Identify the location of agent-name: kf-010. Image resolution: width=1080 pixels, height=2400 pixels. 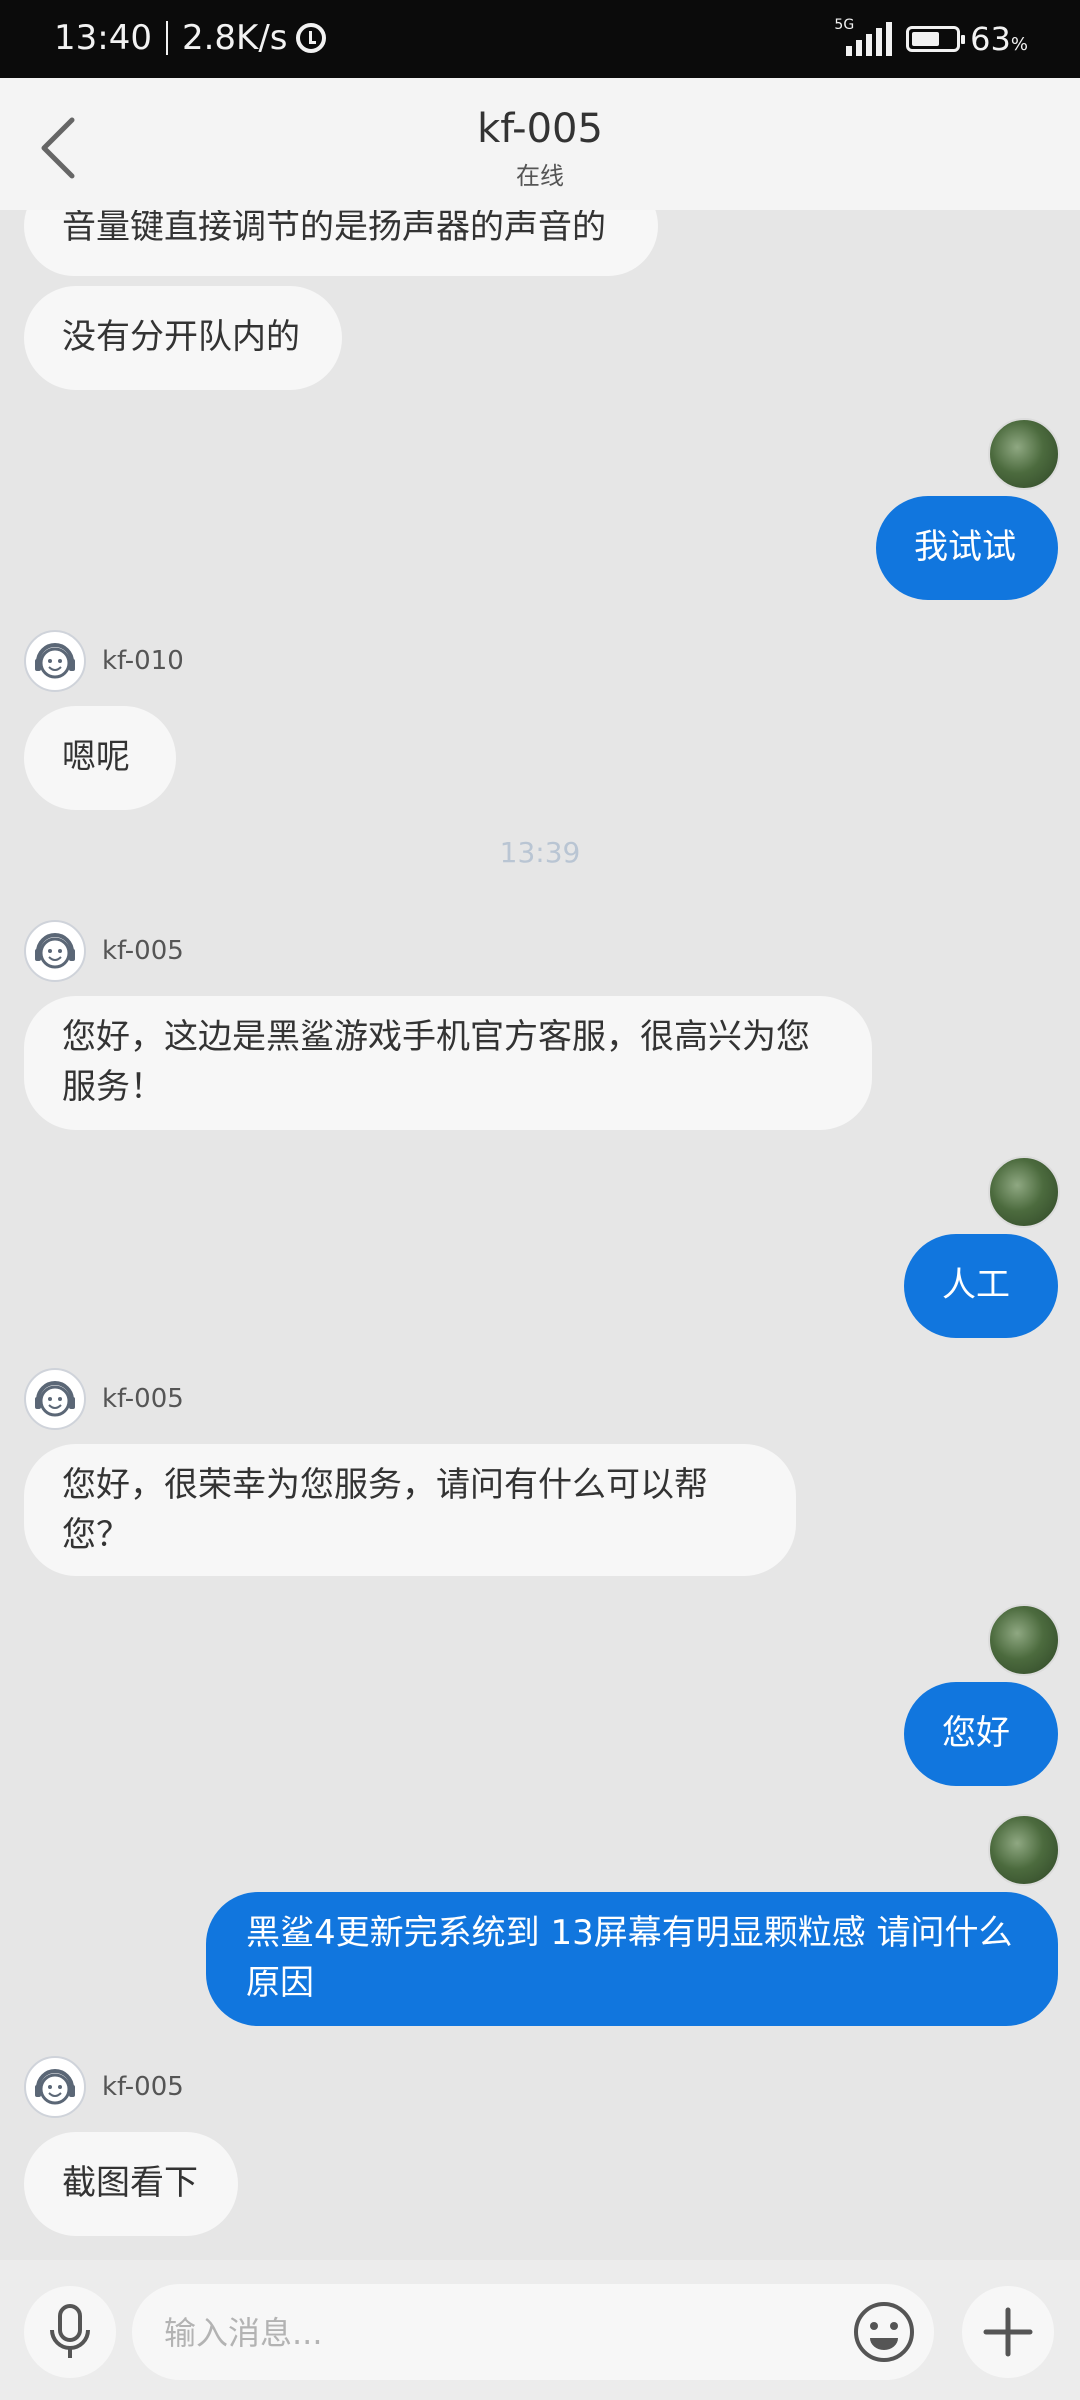
(143, 661).